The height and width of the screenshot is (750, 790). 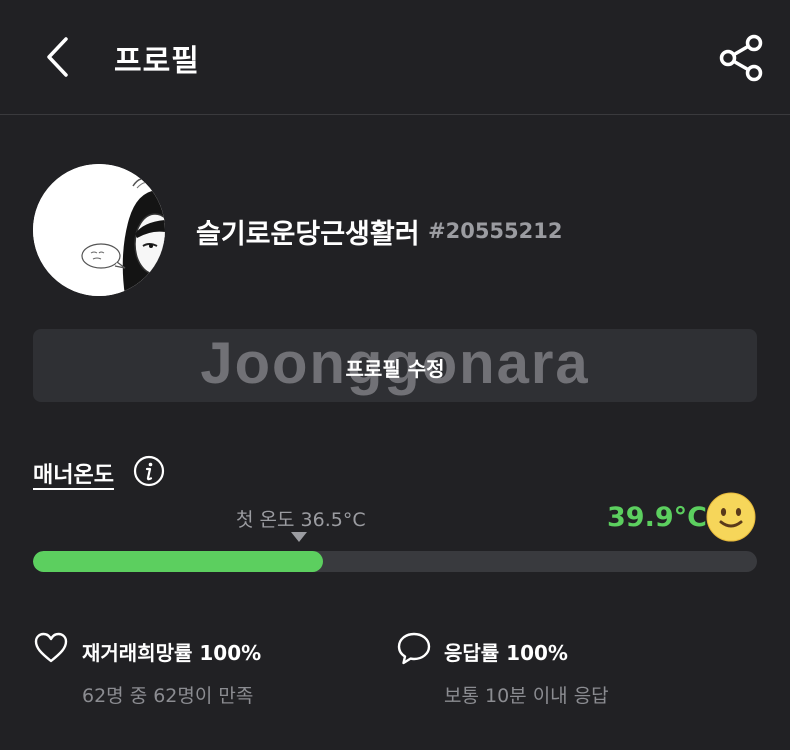 What do you see at coordinates (657, 517) in the screenshot?
I see `temperature-value: 39.9°C` at bounding box center [657, 517].